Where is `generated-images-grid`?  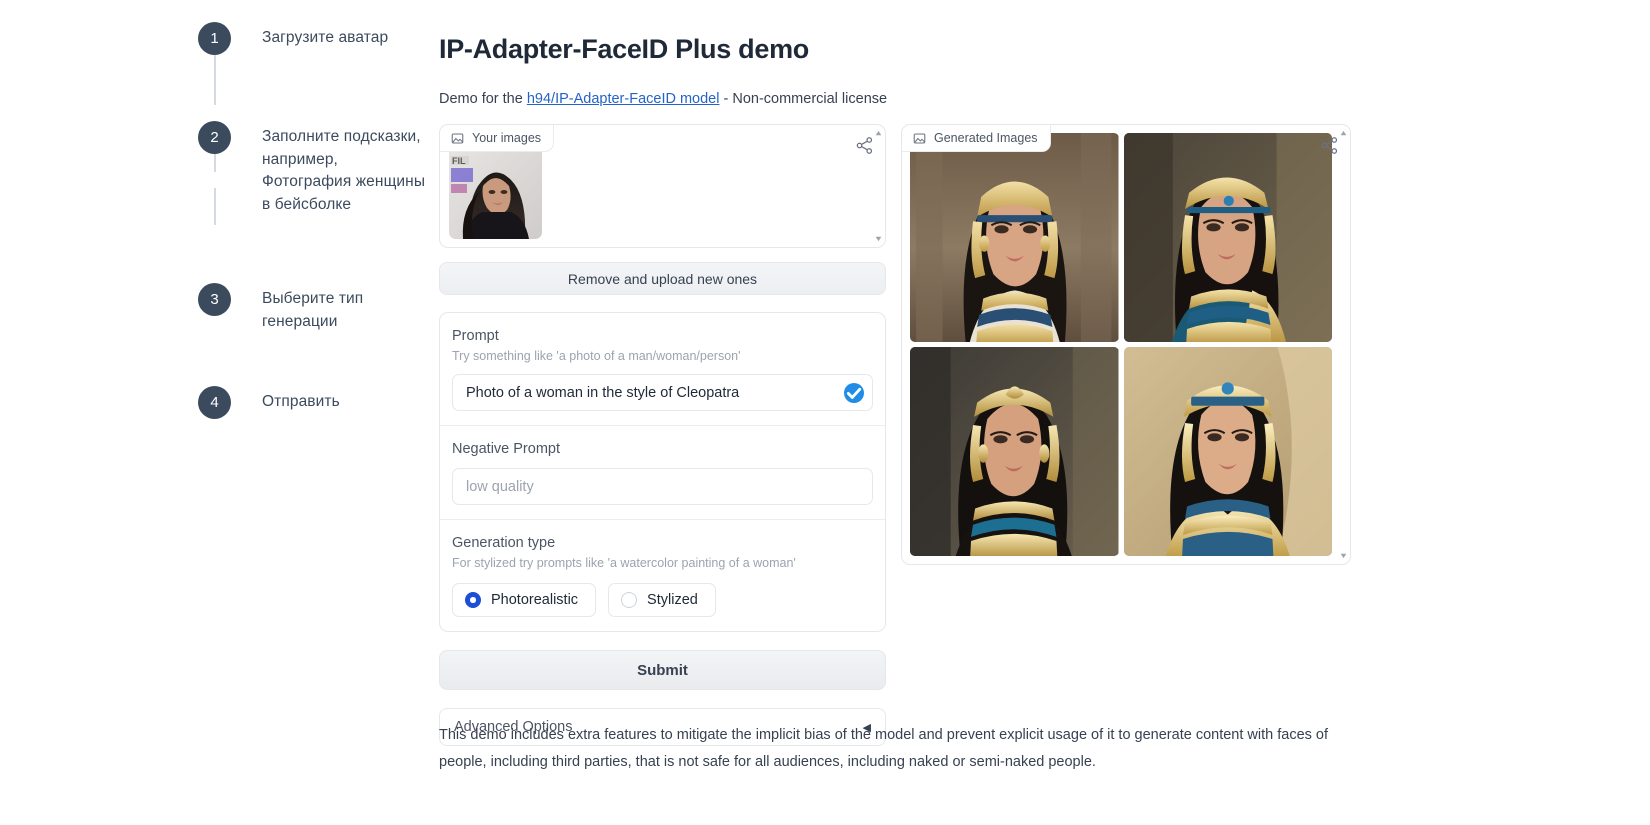
generated-images-grid is located at coordinates (1121, 344).